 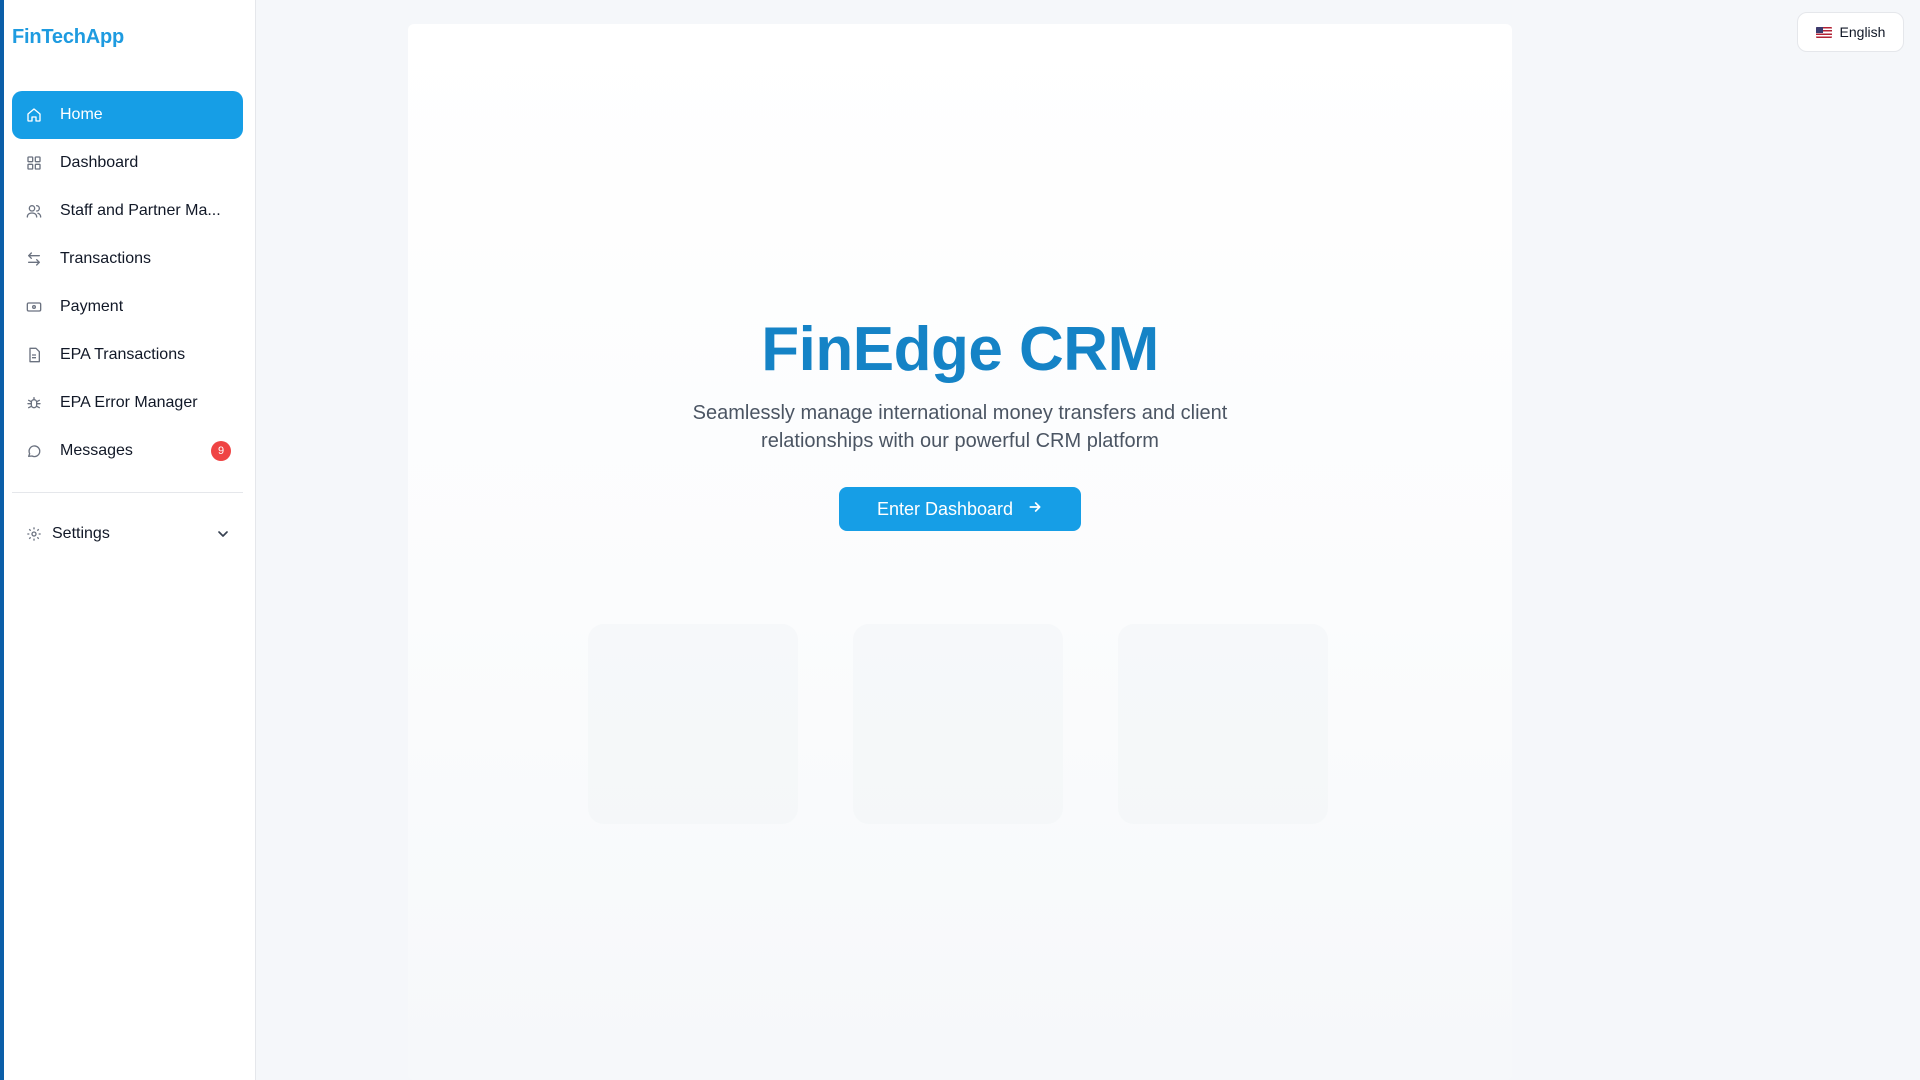 I want to click on sidebar-item-label: Dashboard, so click(x=99, y=162).